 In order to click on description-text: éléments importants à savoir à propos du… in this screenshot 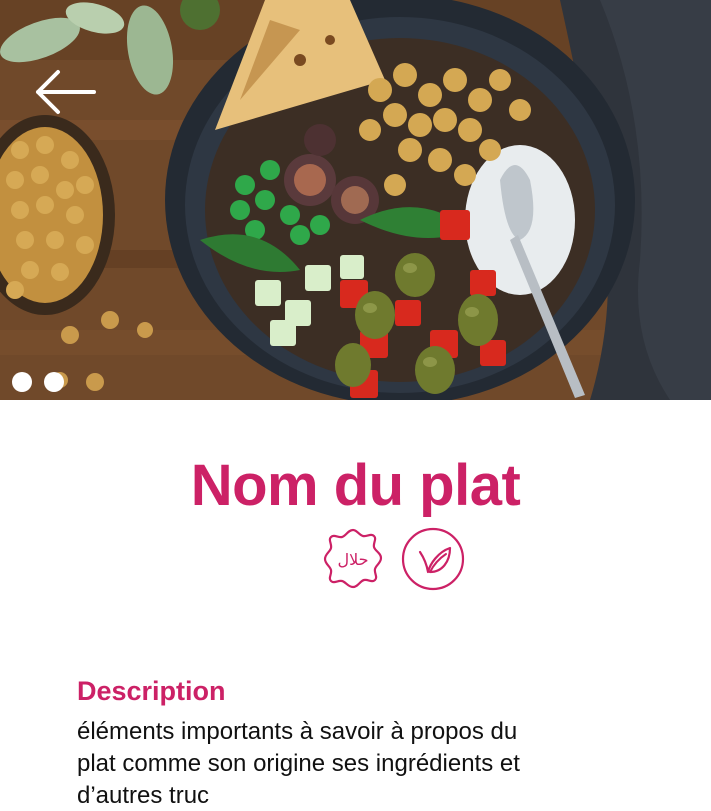, I will do `click(298, 763)`.